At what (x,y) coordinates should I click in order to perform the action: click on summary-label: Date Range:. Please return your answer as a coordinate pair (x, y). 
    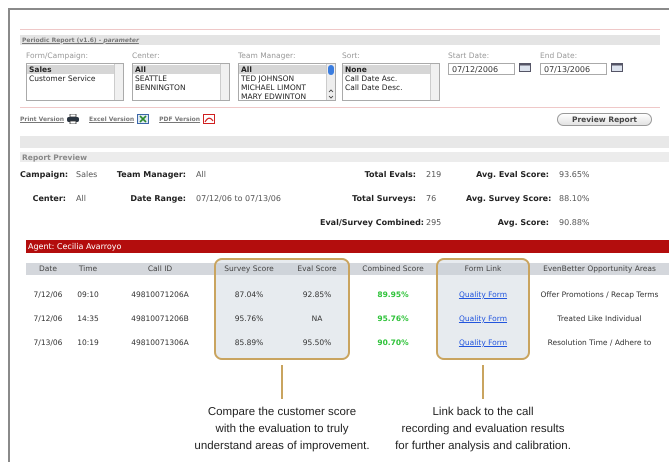
    Looking at the image, I should click on (158, 198).